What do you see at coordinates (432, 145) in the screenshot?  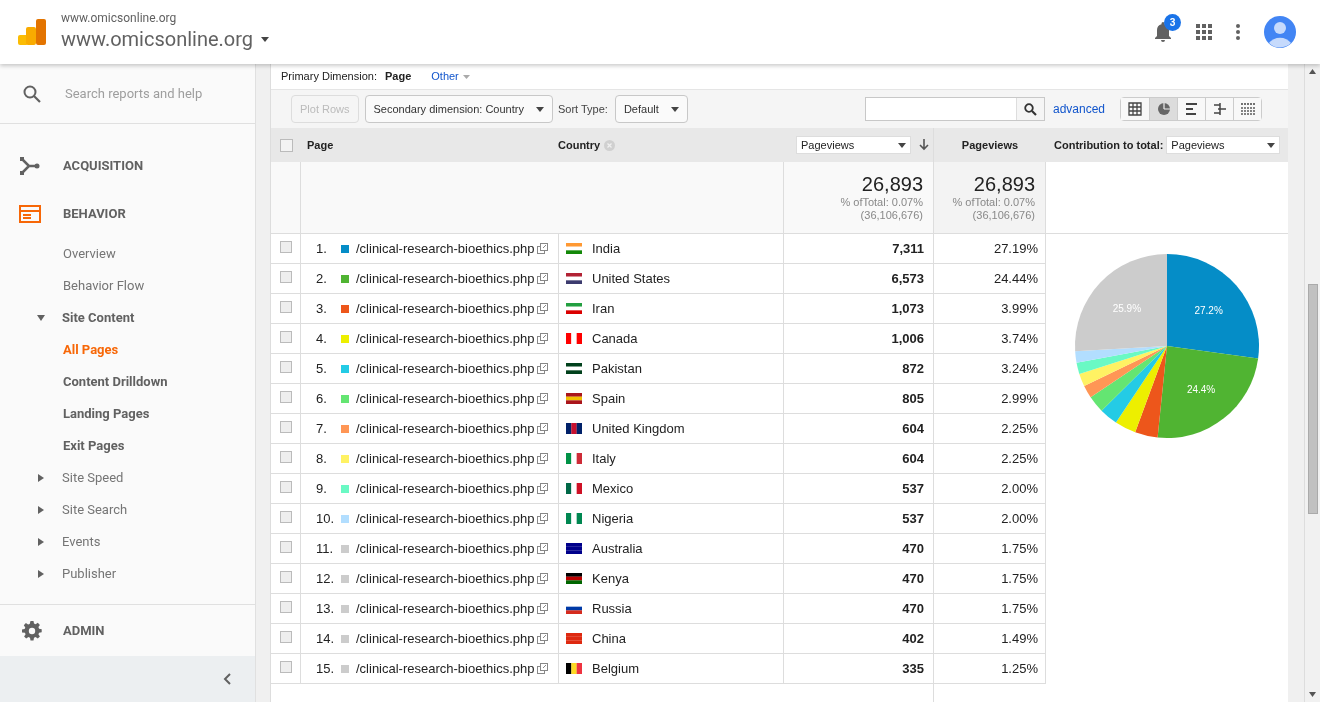 I see `column-header: Page` at bounding box center [432, 145].